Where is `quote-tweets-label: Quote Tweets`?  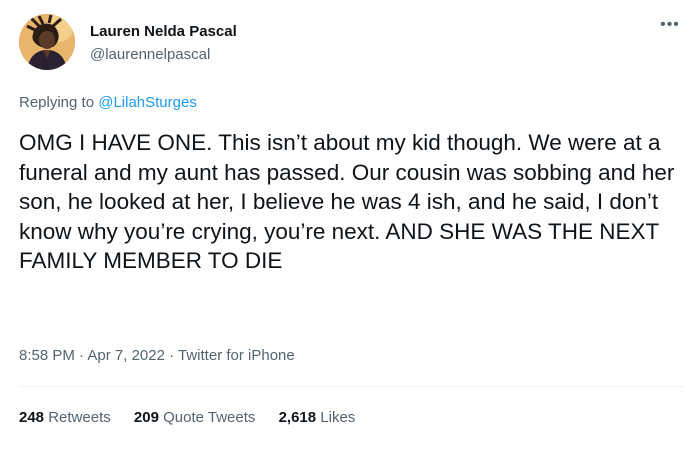
quote-tweets-label: Quote Tweets is located at coordinates (209, 417).